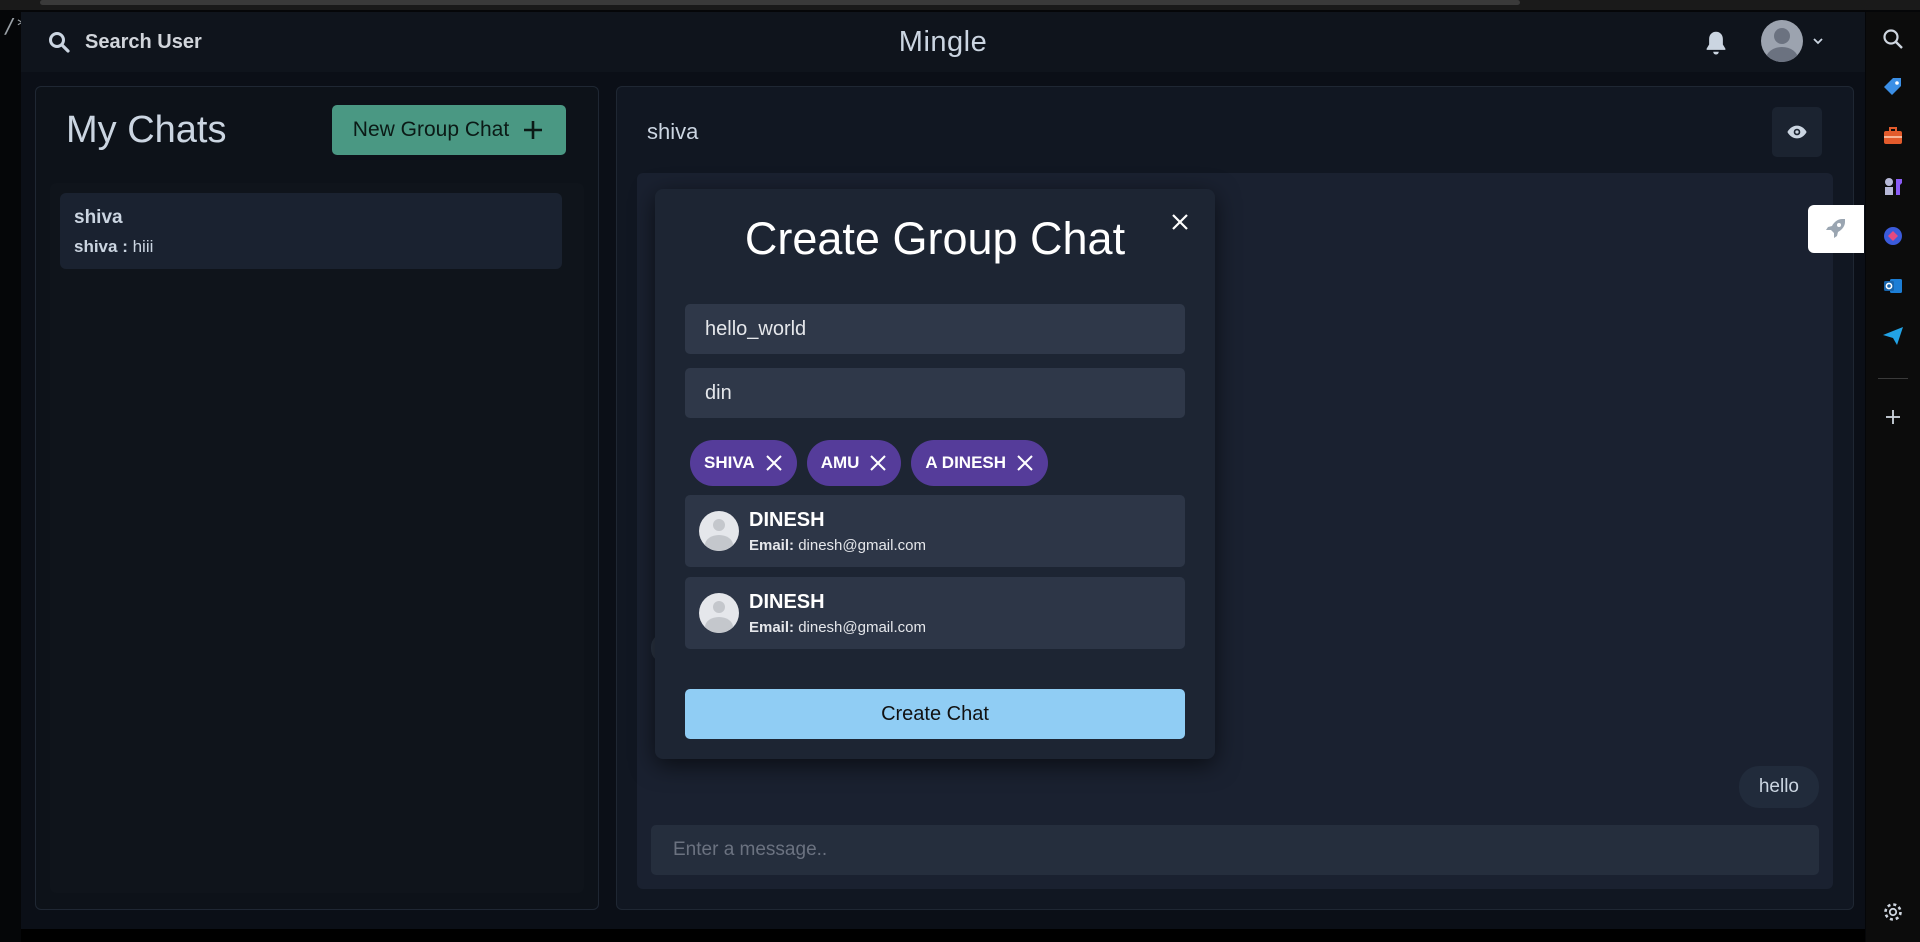 Image resolution: width=1920 pixels, height=942 pixels. I want to click on user-chip-label: A DINESH, so click(966, 462).